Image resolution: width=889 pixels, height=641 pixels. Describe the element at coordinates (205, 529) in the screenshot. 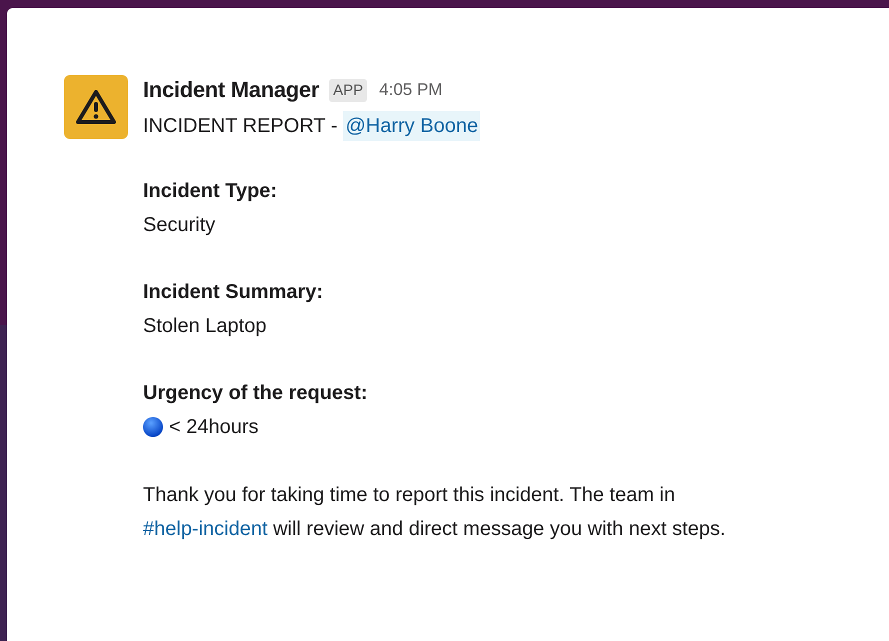

I see `channel-link: #help-incident` at that location.